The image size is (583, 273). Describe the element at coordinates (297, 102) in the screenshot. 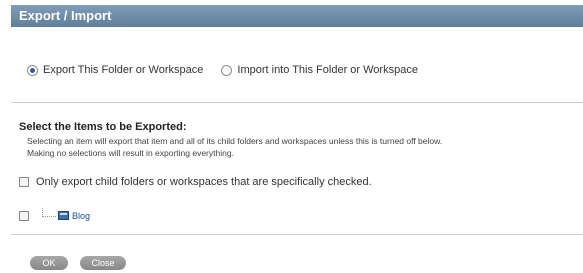

I see `divider-top` at that location.